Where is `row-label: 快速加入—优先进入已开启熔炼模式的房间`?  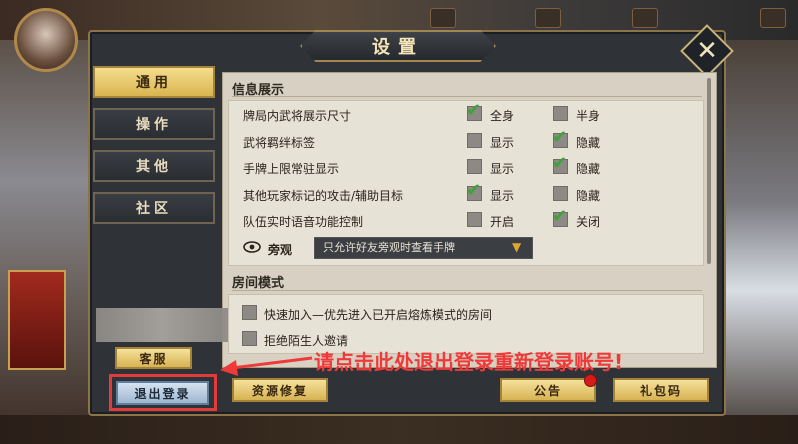 row-label: 快速加入—优先进入已开启熔炼模式的房间 is located at coordinates (378, 315).